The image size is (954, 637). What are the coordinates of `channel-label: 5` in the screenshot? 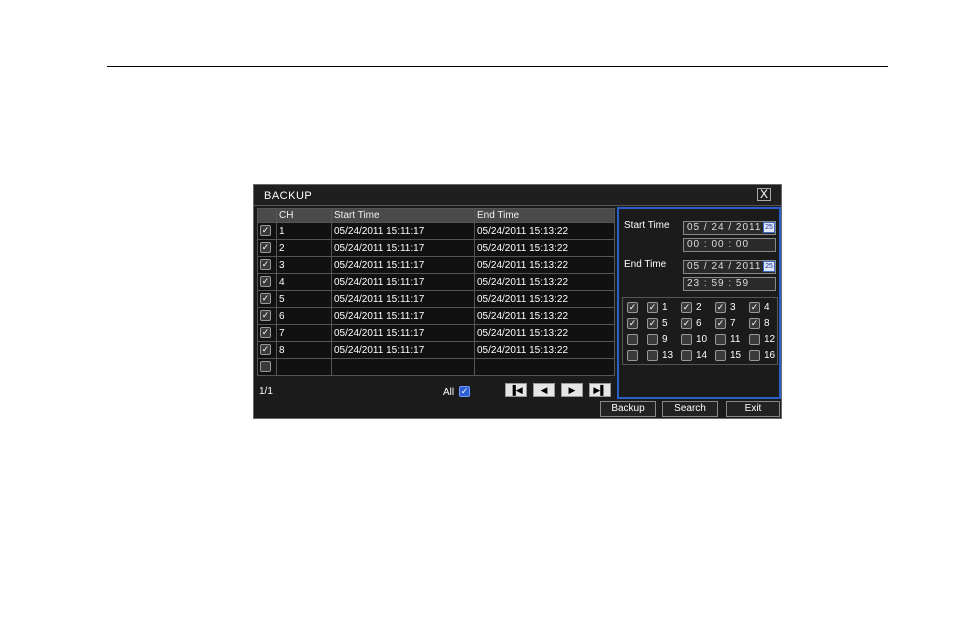 It's located at (665, 324).